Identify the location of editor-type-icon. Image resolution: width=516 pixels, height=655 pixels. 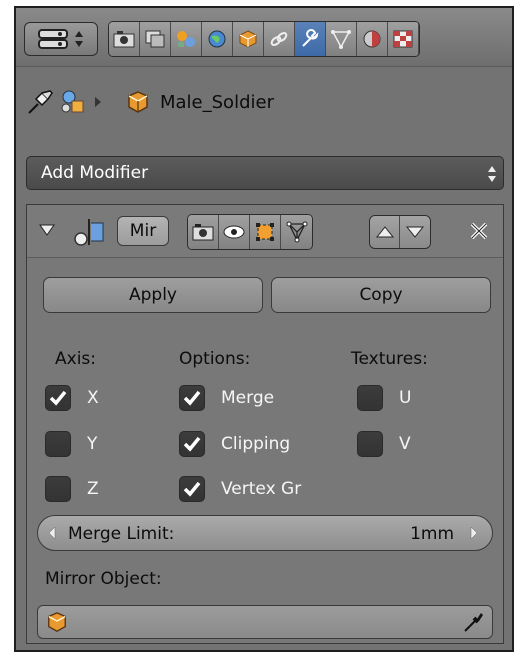
(53, 39).